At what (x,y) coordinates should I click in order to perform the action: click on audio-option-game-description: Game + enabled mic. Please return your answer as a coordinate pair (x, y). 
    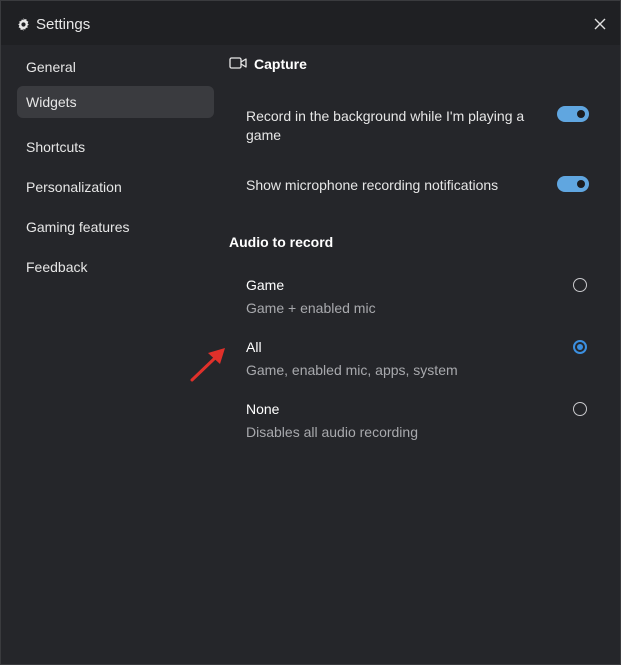
    Looking at the image, I should click on (311, 308).